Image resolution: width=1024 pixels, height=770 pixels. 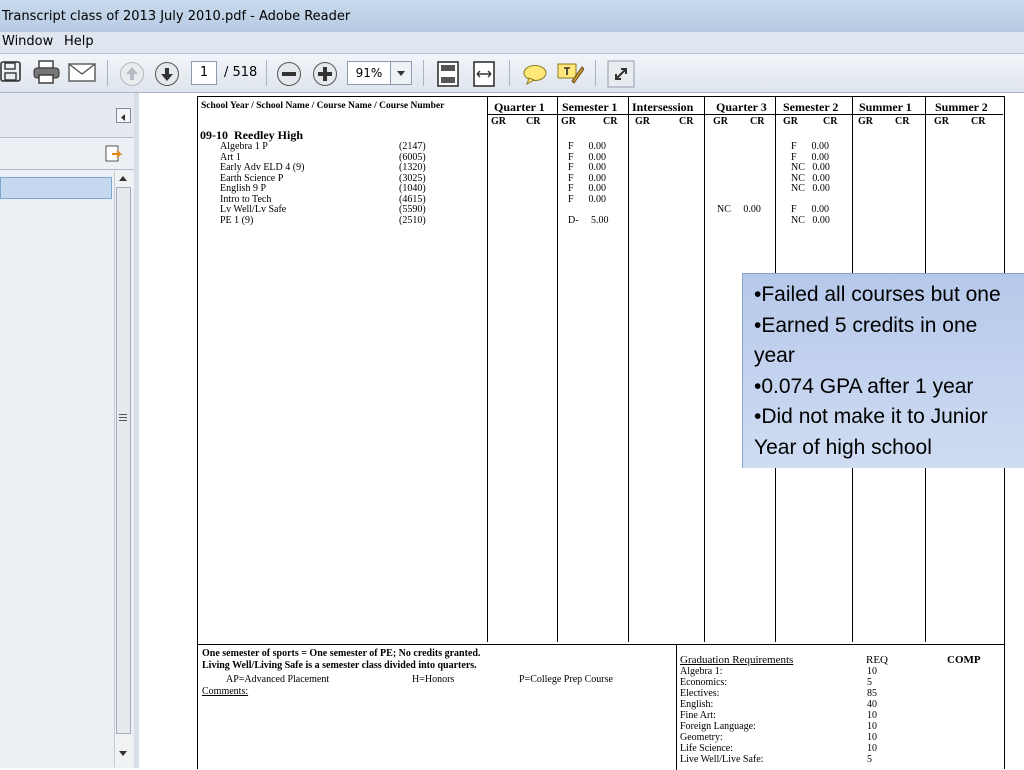 I want to click on school-line: 09-10 Reedley High, so click(x=251, y=135).